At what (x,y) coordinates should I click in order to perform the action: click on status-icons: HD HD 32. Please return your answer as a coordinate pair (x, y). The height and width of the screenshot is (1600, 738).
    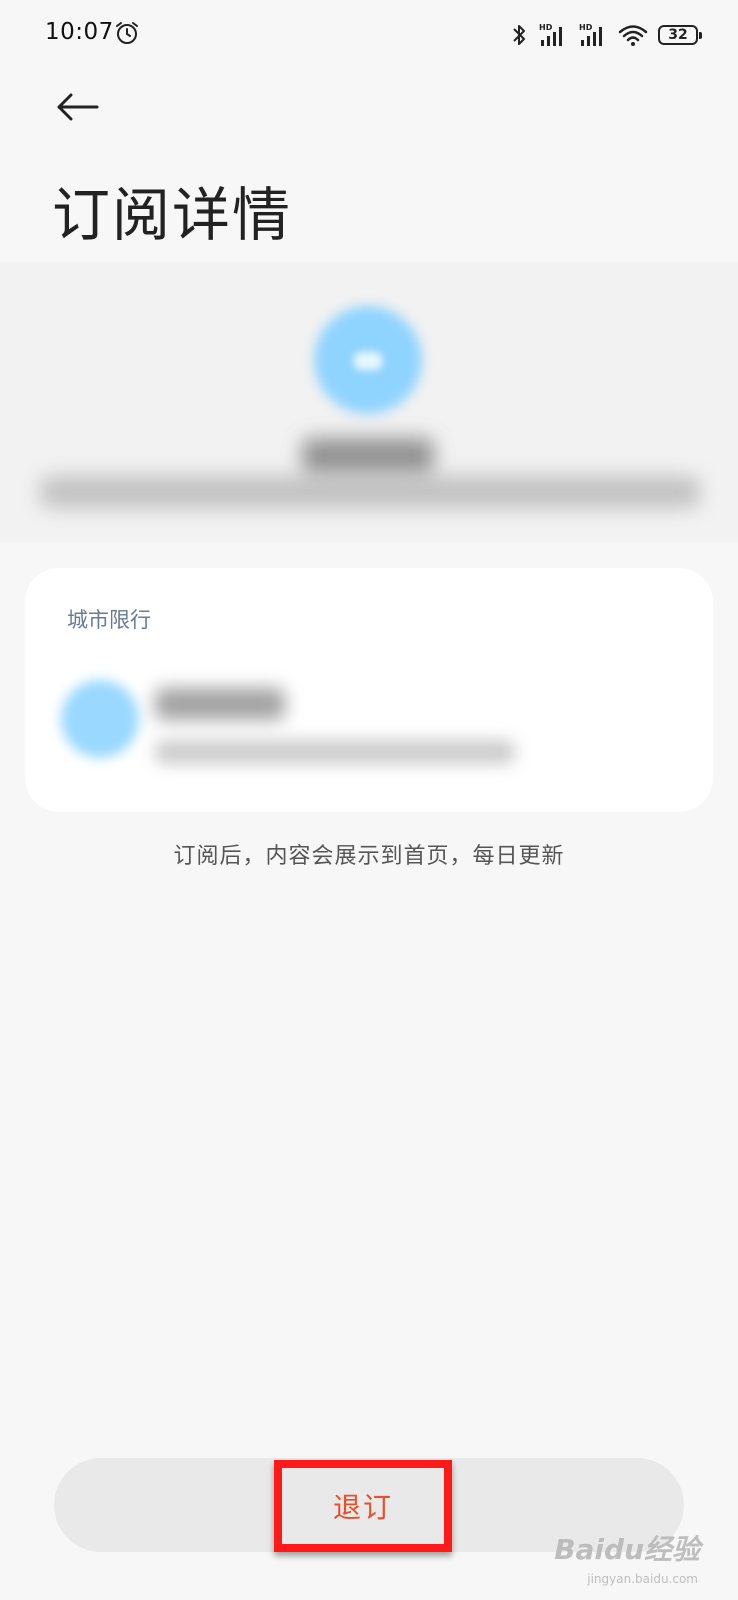
    Looking at the image, I should click on (606, 35).